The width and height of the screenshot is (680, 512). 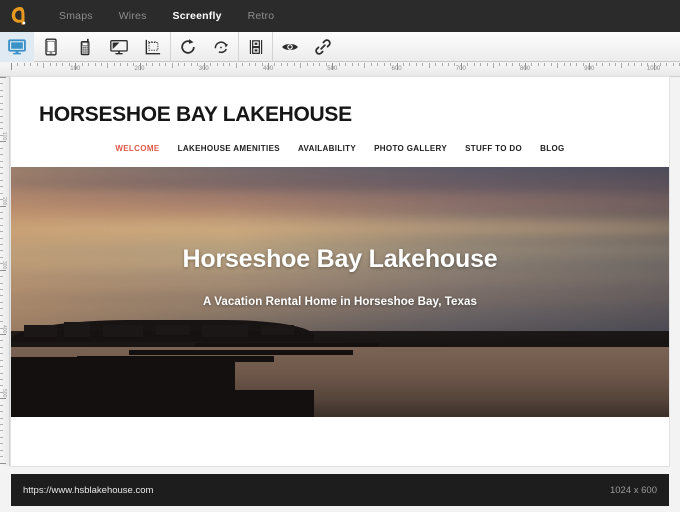 I want to click on nav-item-availability: AVAILABILITY, so click(x=327, y=148).